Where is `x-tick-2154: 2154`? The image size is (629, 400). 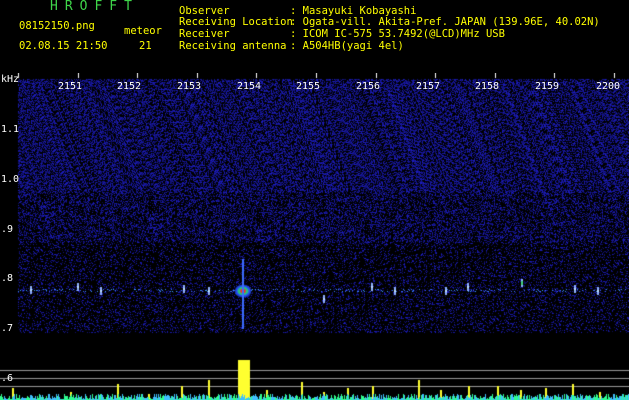 x-tick-2154: 2154 is located at coordinates (249, 86).